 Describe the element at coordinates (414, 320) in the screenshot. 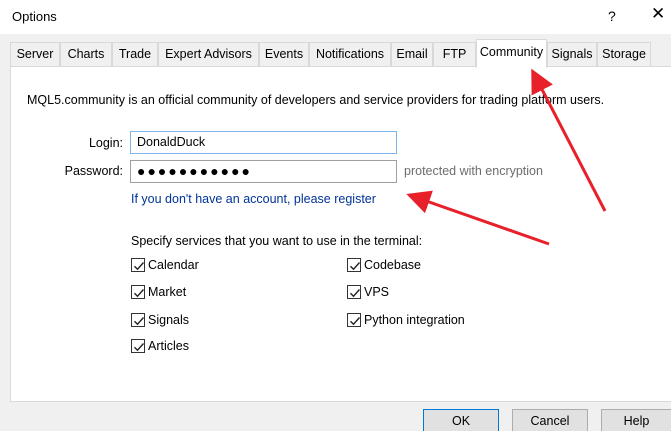

I see `checkbox-label: Python integration` at that location.